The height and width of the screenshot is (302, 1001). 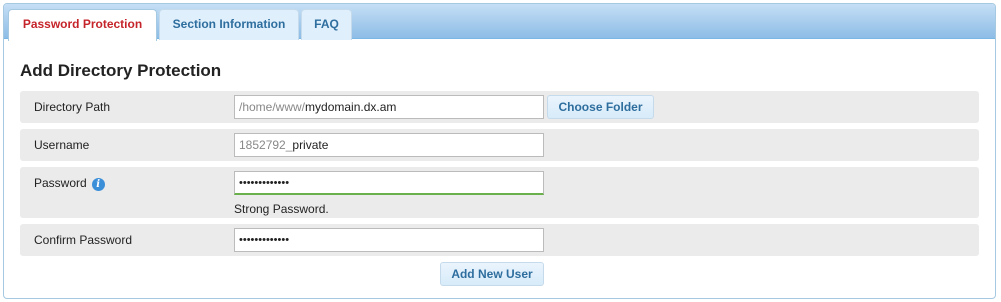 What do you see at coordinates (229, 24) in the screenshot?
I see `tab-section-information: Section Information` at bounding box center [229, 24].